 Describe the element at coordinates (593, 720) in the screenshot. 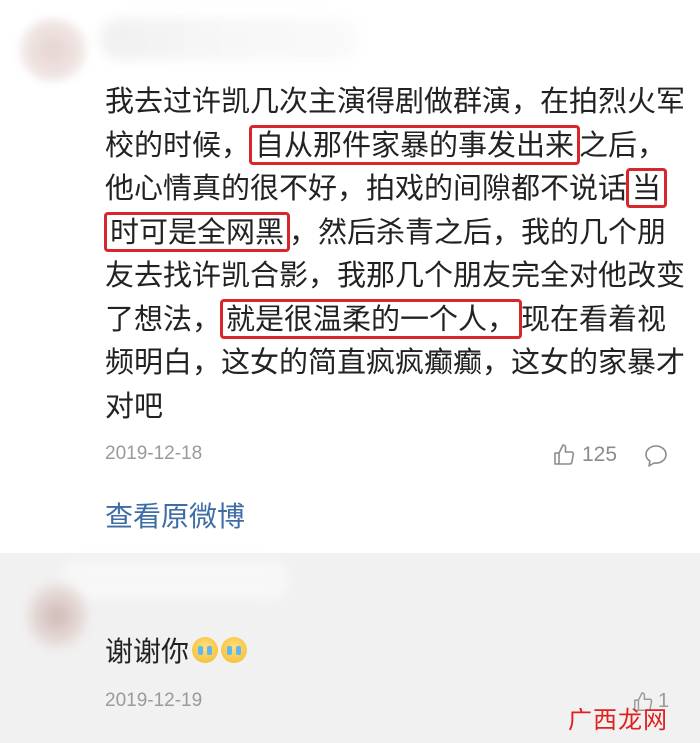

I see `watermark-part1: 广西` at that location.